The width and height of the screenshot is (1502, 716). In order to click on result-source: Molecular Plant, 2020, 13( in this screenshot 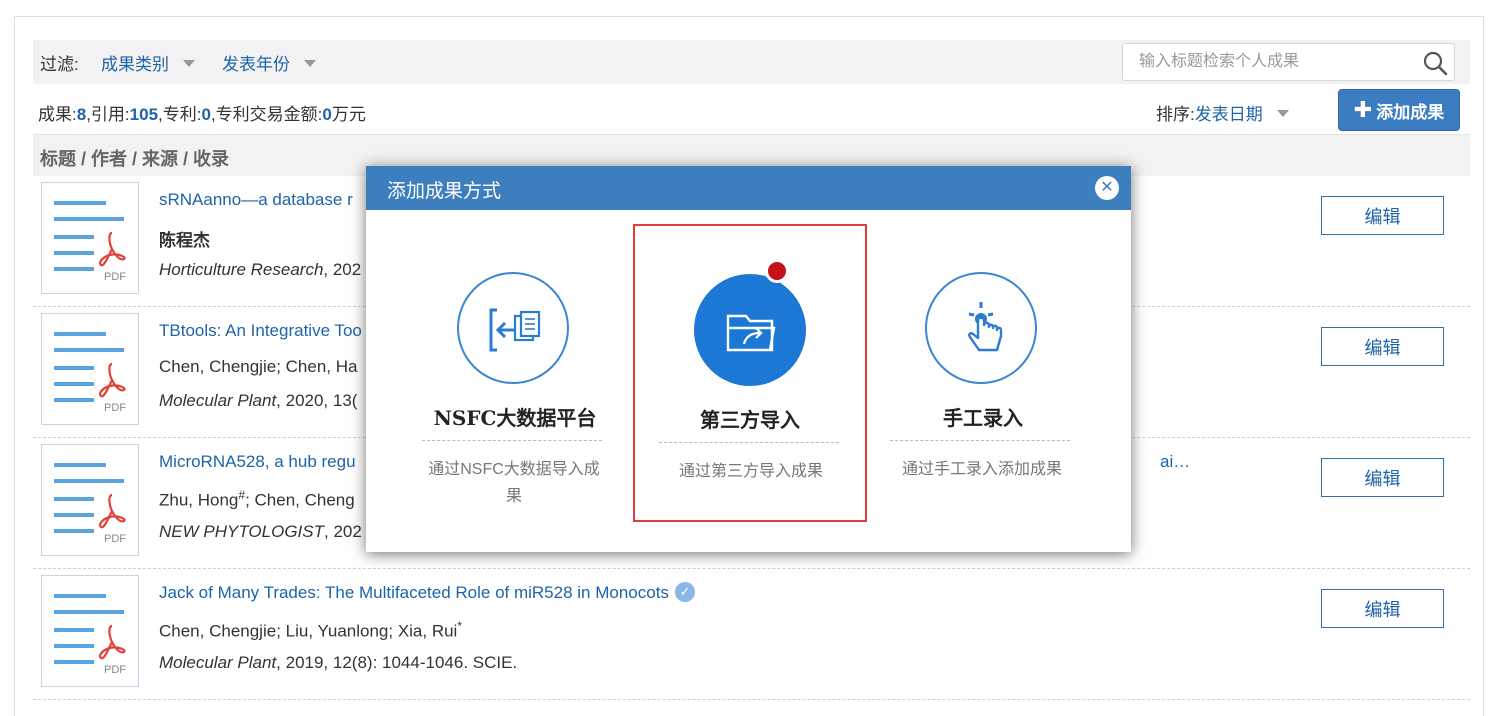, I will do `click(258, 401)`.